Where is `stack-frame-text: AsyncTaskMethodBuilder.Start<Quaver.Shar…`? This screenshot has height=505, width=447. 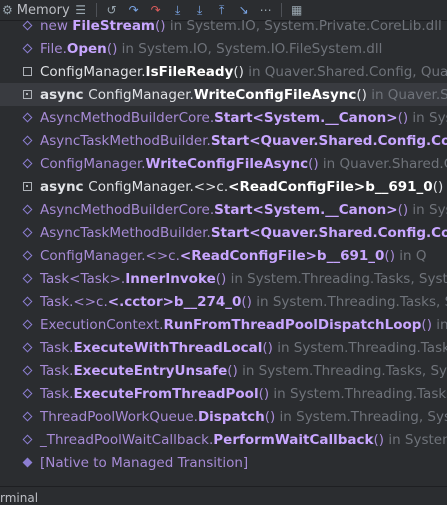 stack-frame-text: AsyncTaskMethodBuilder.Start<Quaver.Shar… is located at coordinates (243, 141).